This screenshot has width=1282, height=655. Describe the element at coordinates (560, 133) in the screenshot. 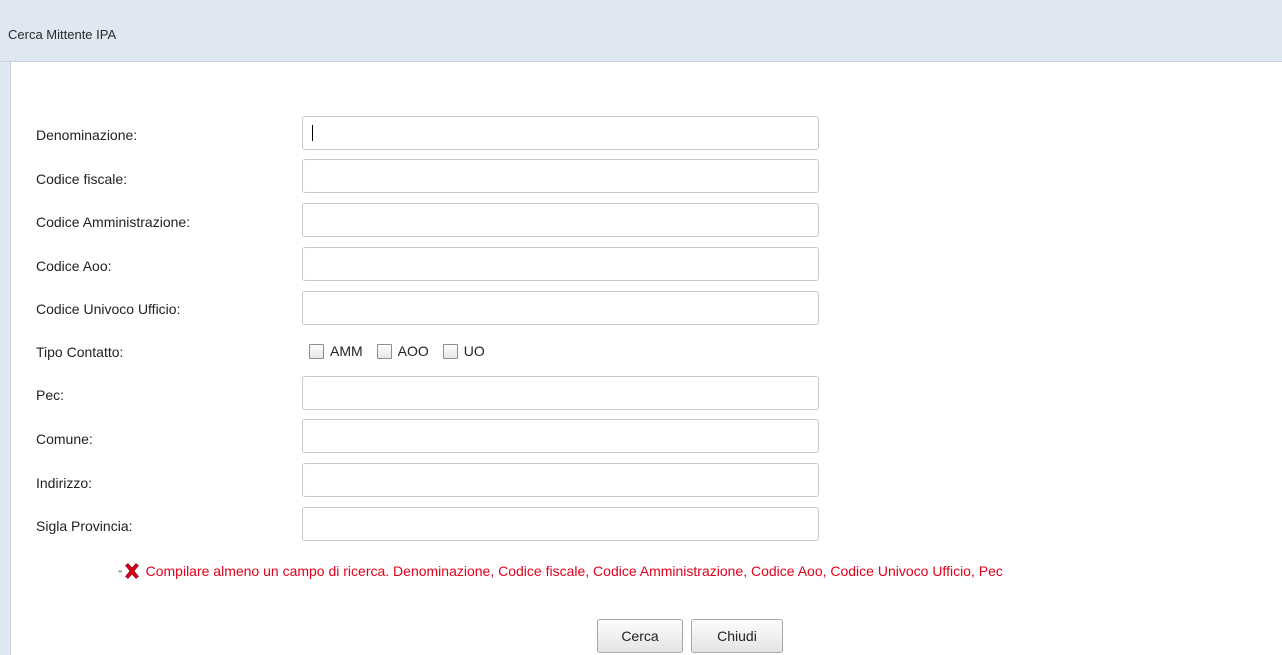

I see `denominazione-field` at that location.